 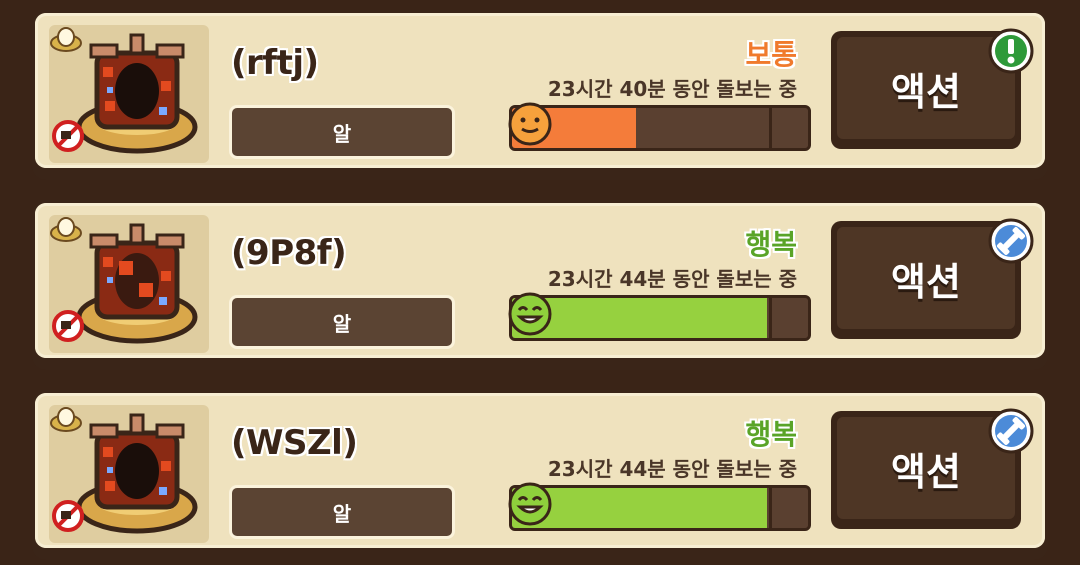 What do you see at coordinates (530, 124) in the screenshot?
I see `neutral-face-icon` at bounding box center [530, 124].